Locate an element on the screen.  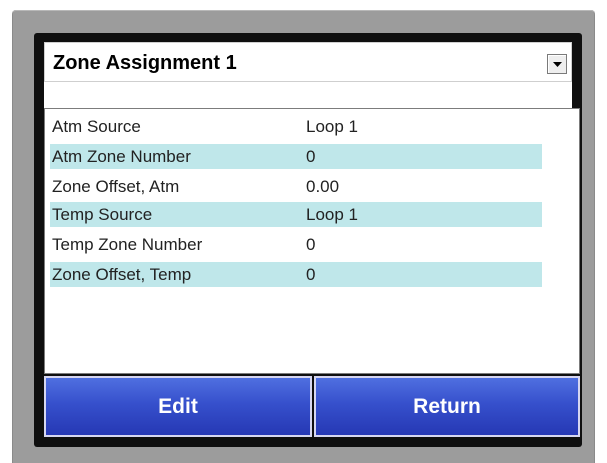
list-item: Temp Zone Number 0 is located at coordinates (296, 244).